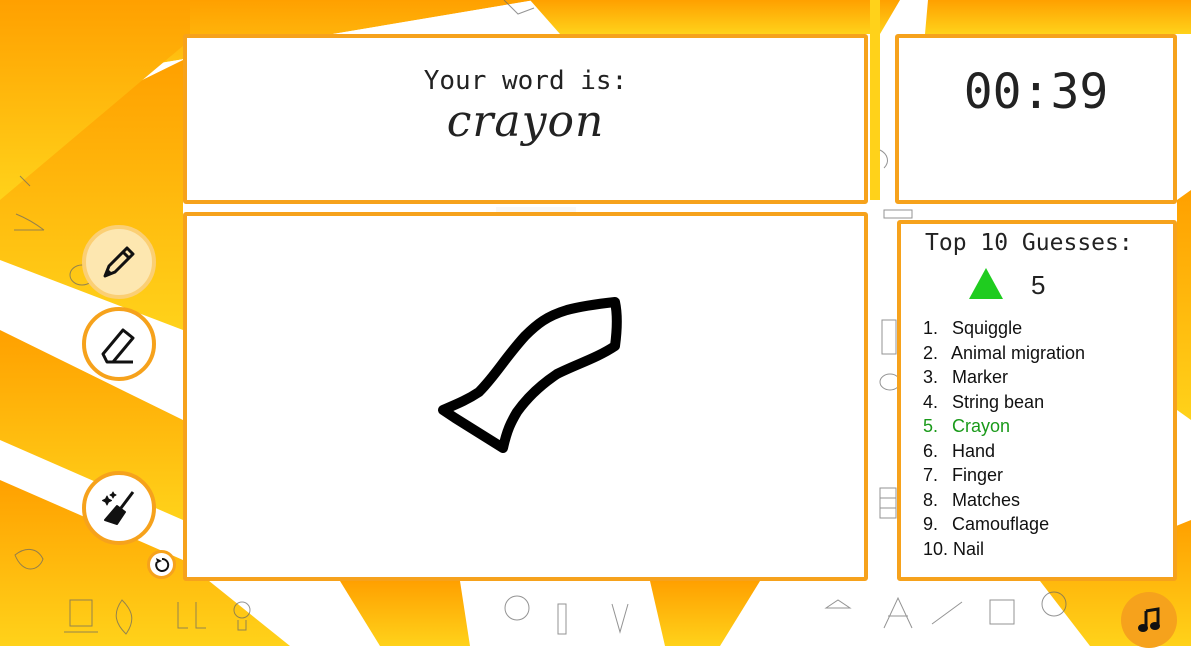 Image resolution: width=1191 pixels, height=648 pixels. I want to click on list-item: 7. Finger, so click(963, 475).